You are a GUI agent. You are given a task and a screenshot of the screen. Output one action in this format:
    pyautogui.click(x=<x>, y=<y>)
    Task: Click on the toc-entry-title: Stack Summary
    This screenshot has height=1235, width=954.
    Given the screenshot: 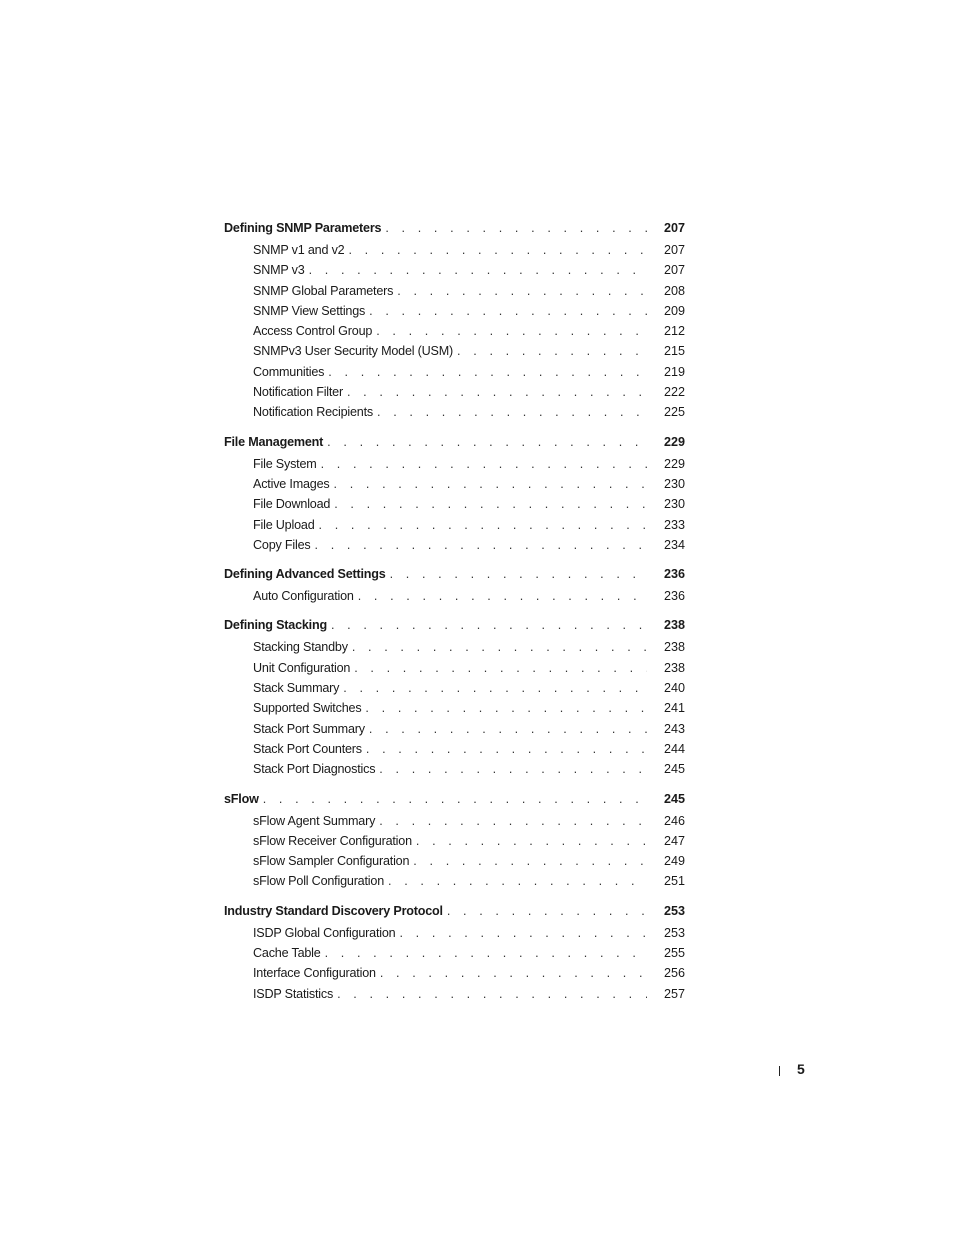 What is the action you would take?
    pyautogui.click(x=298, y=689)
    